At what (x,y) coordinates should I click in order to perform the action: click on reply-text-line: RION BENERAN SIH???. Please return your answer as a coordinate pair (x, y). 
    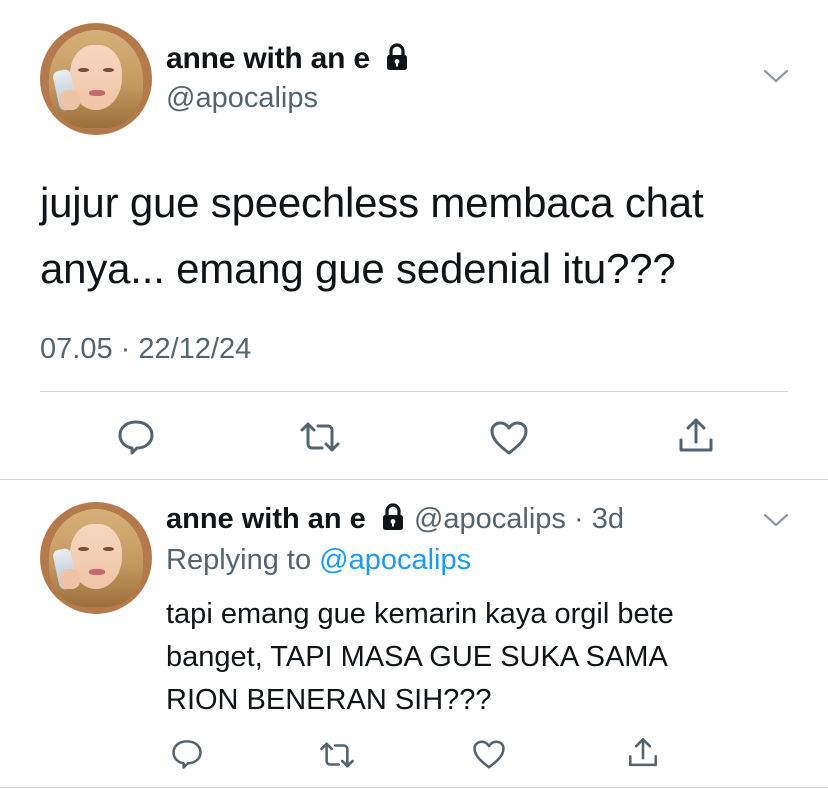
    Looking at the image, I should click on (329, 700).